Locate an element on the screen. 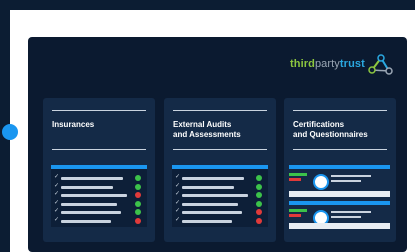 The image size is (415, 252). certificate-badge is located at coordinates (321, 182).